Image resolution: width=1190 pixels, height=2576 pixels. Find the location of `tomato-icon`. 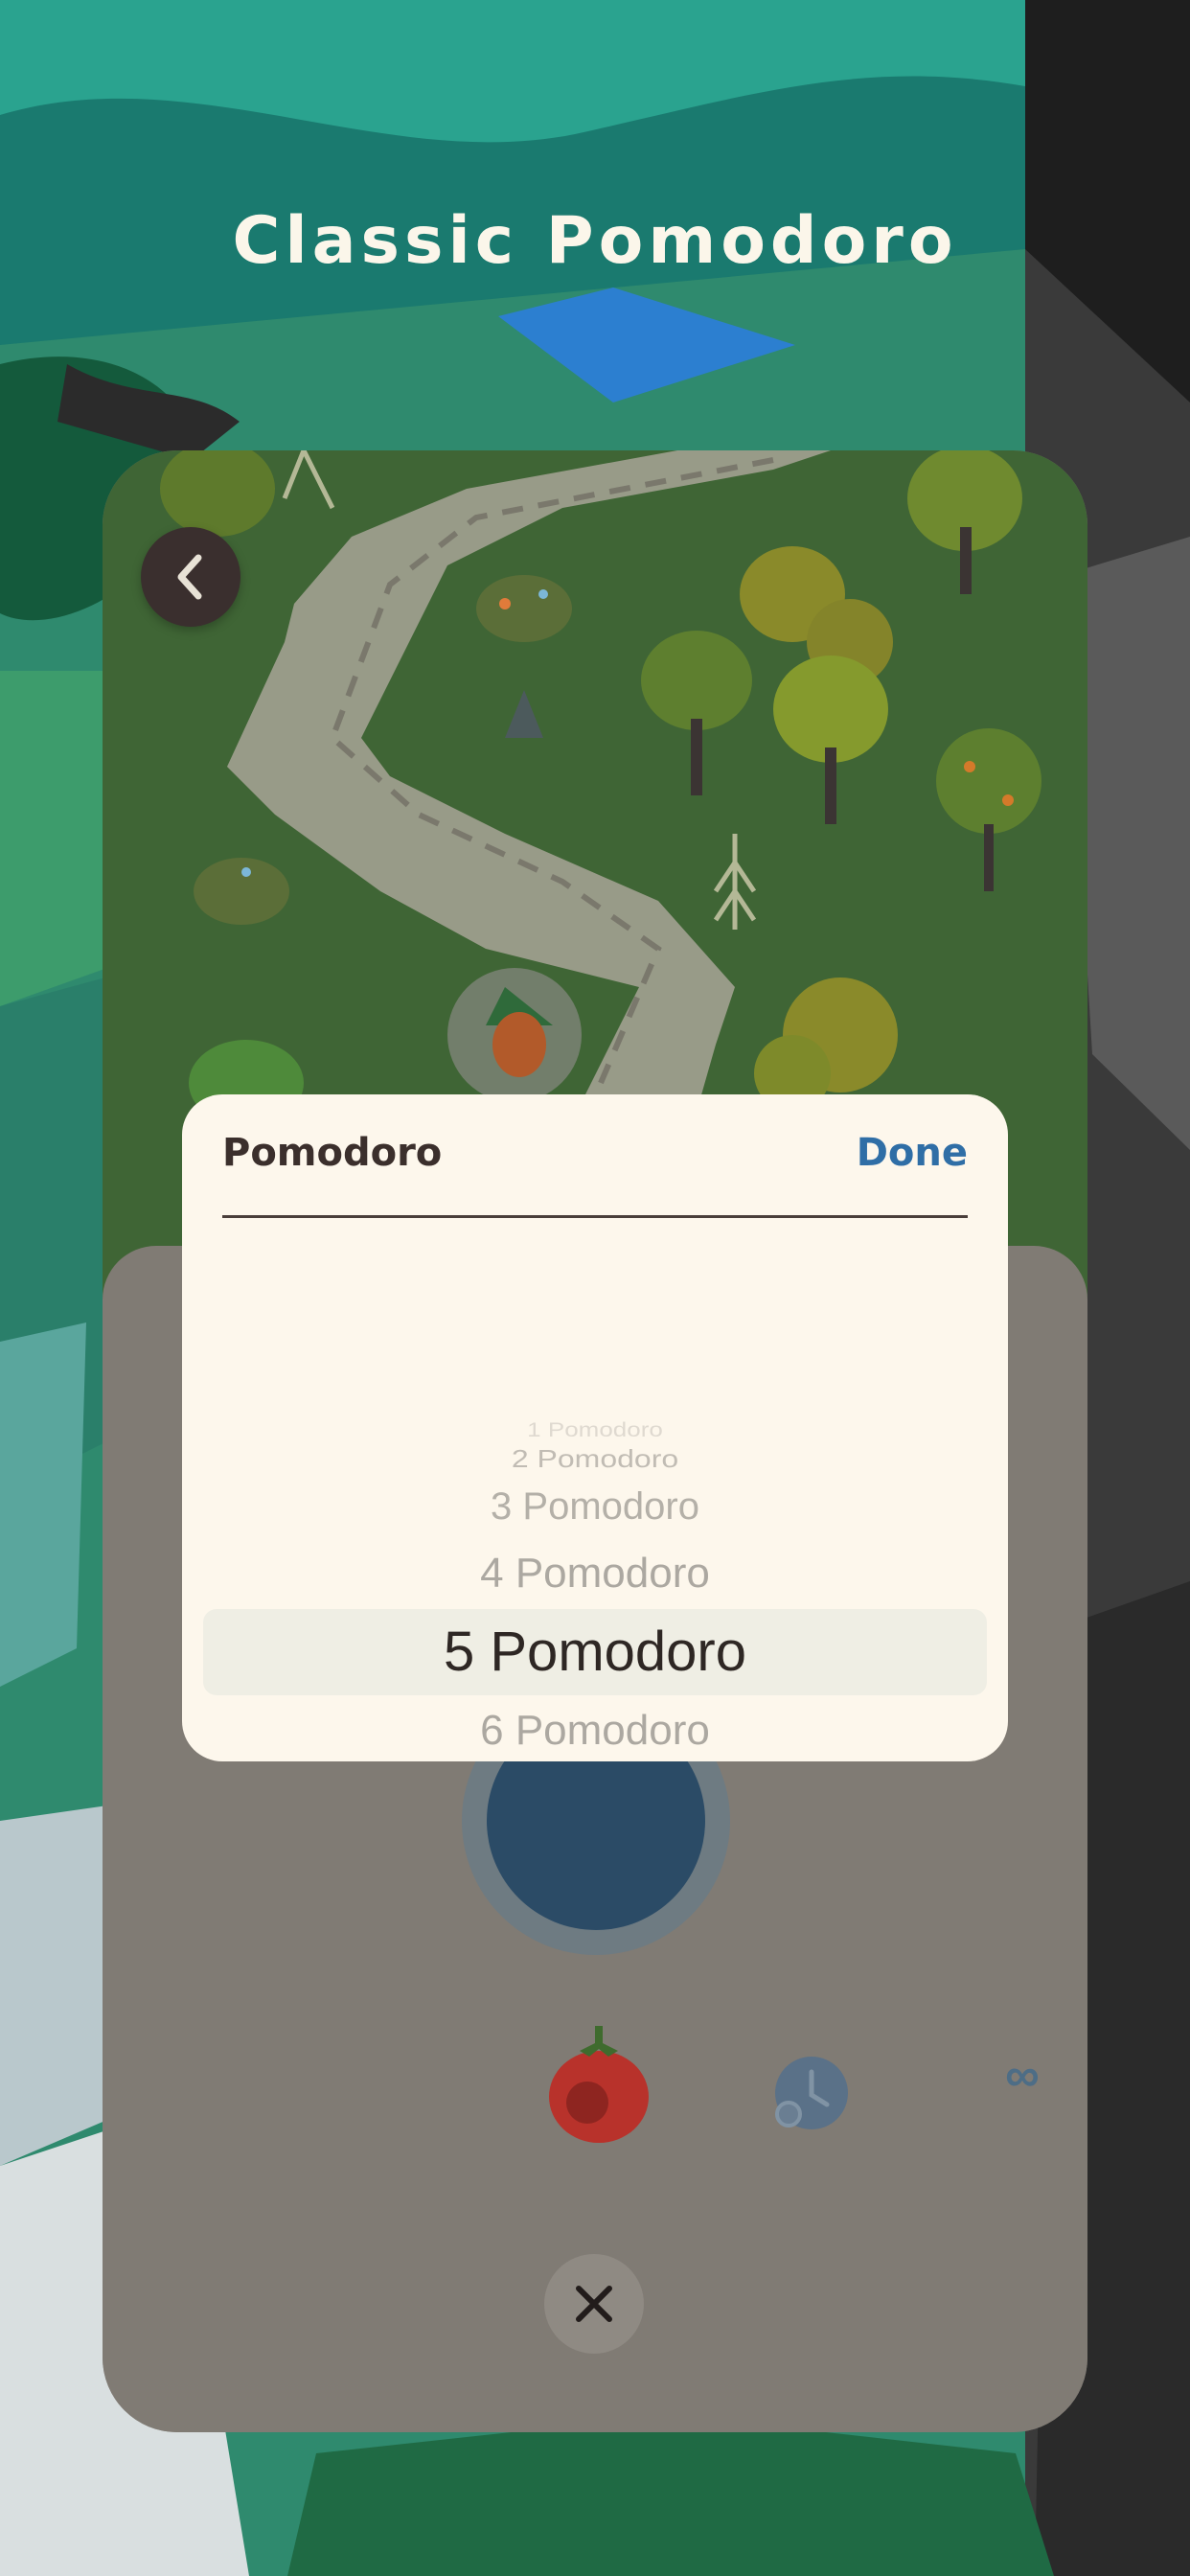

tomato-icon is located at coordinates (599, 2084).